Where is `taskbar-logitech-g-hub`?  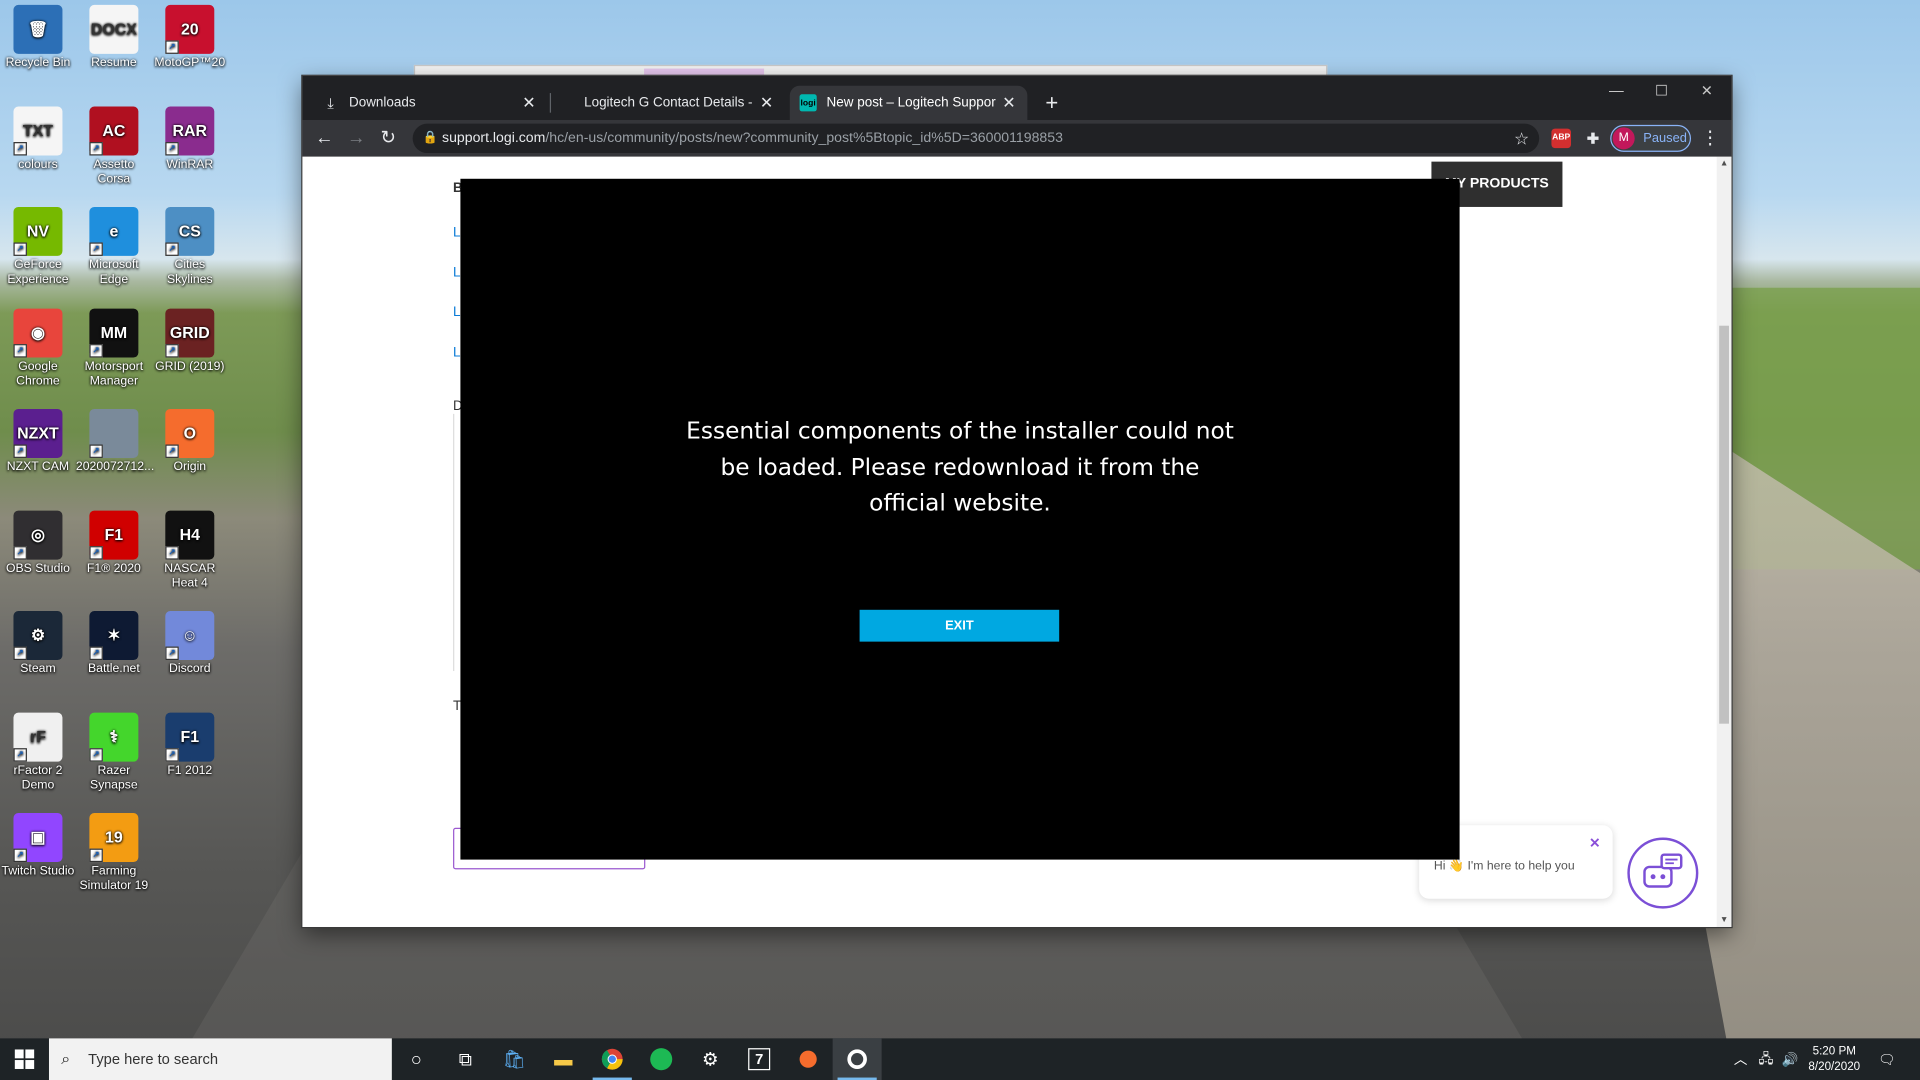 taskbar-logitech-g-hub is located at coordinates (857, 1059).